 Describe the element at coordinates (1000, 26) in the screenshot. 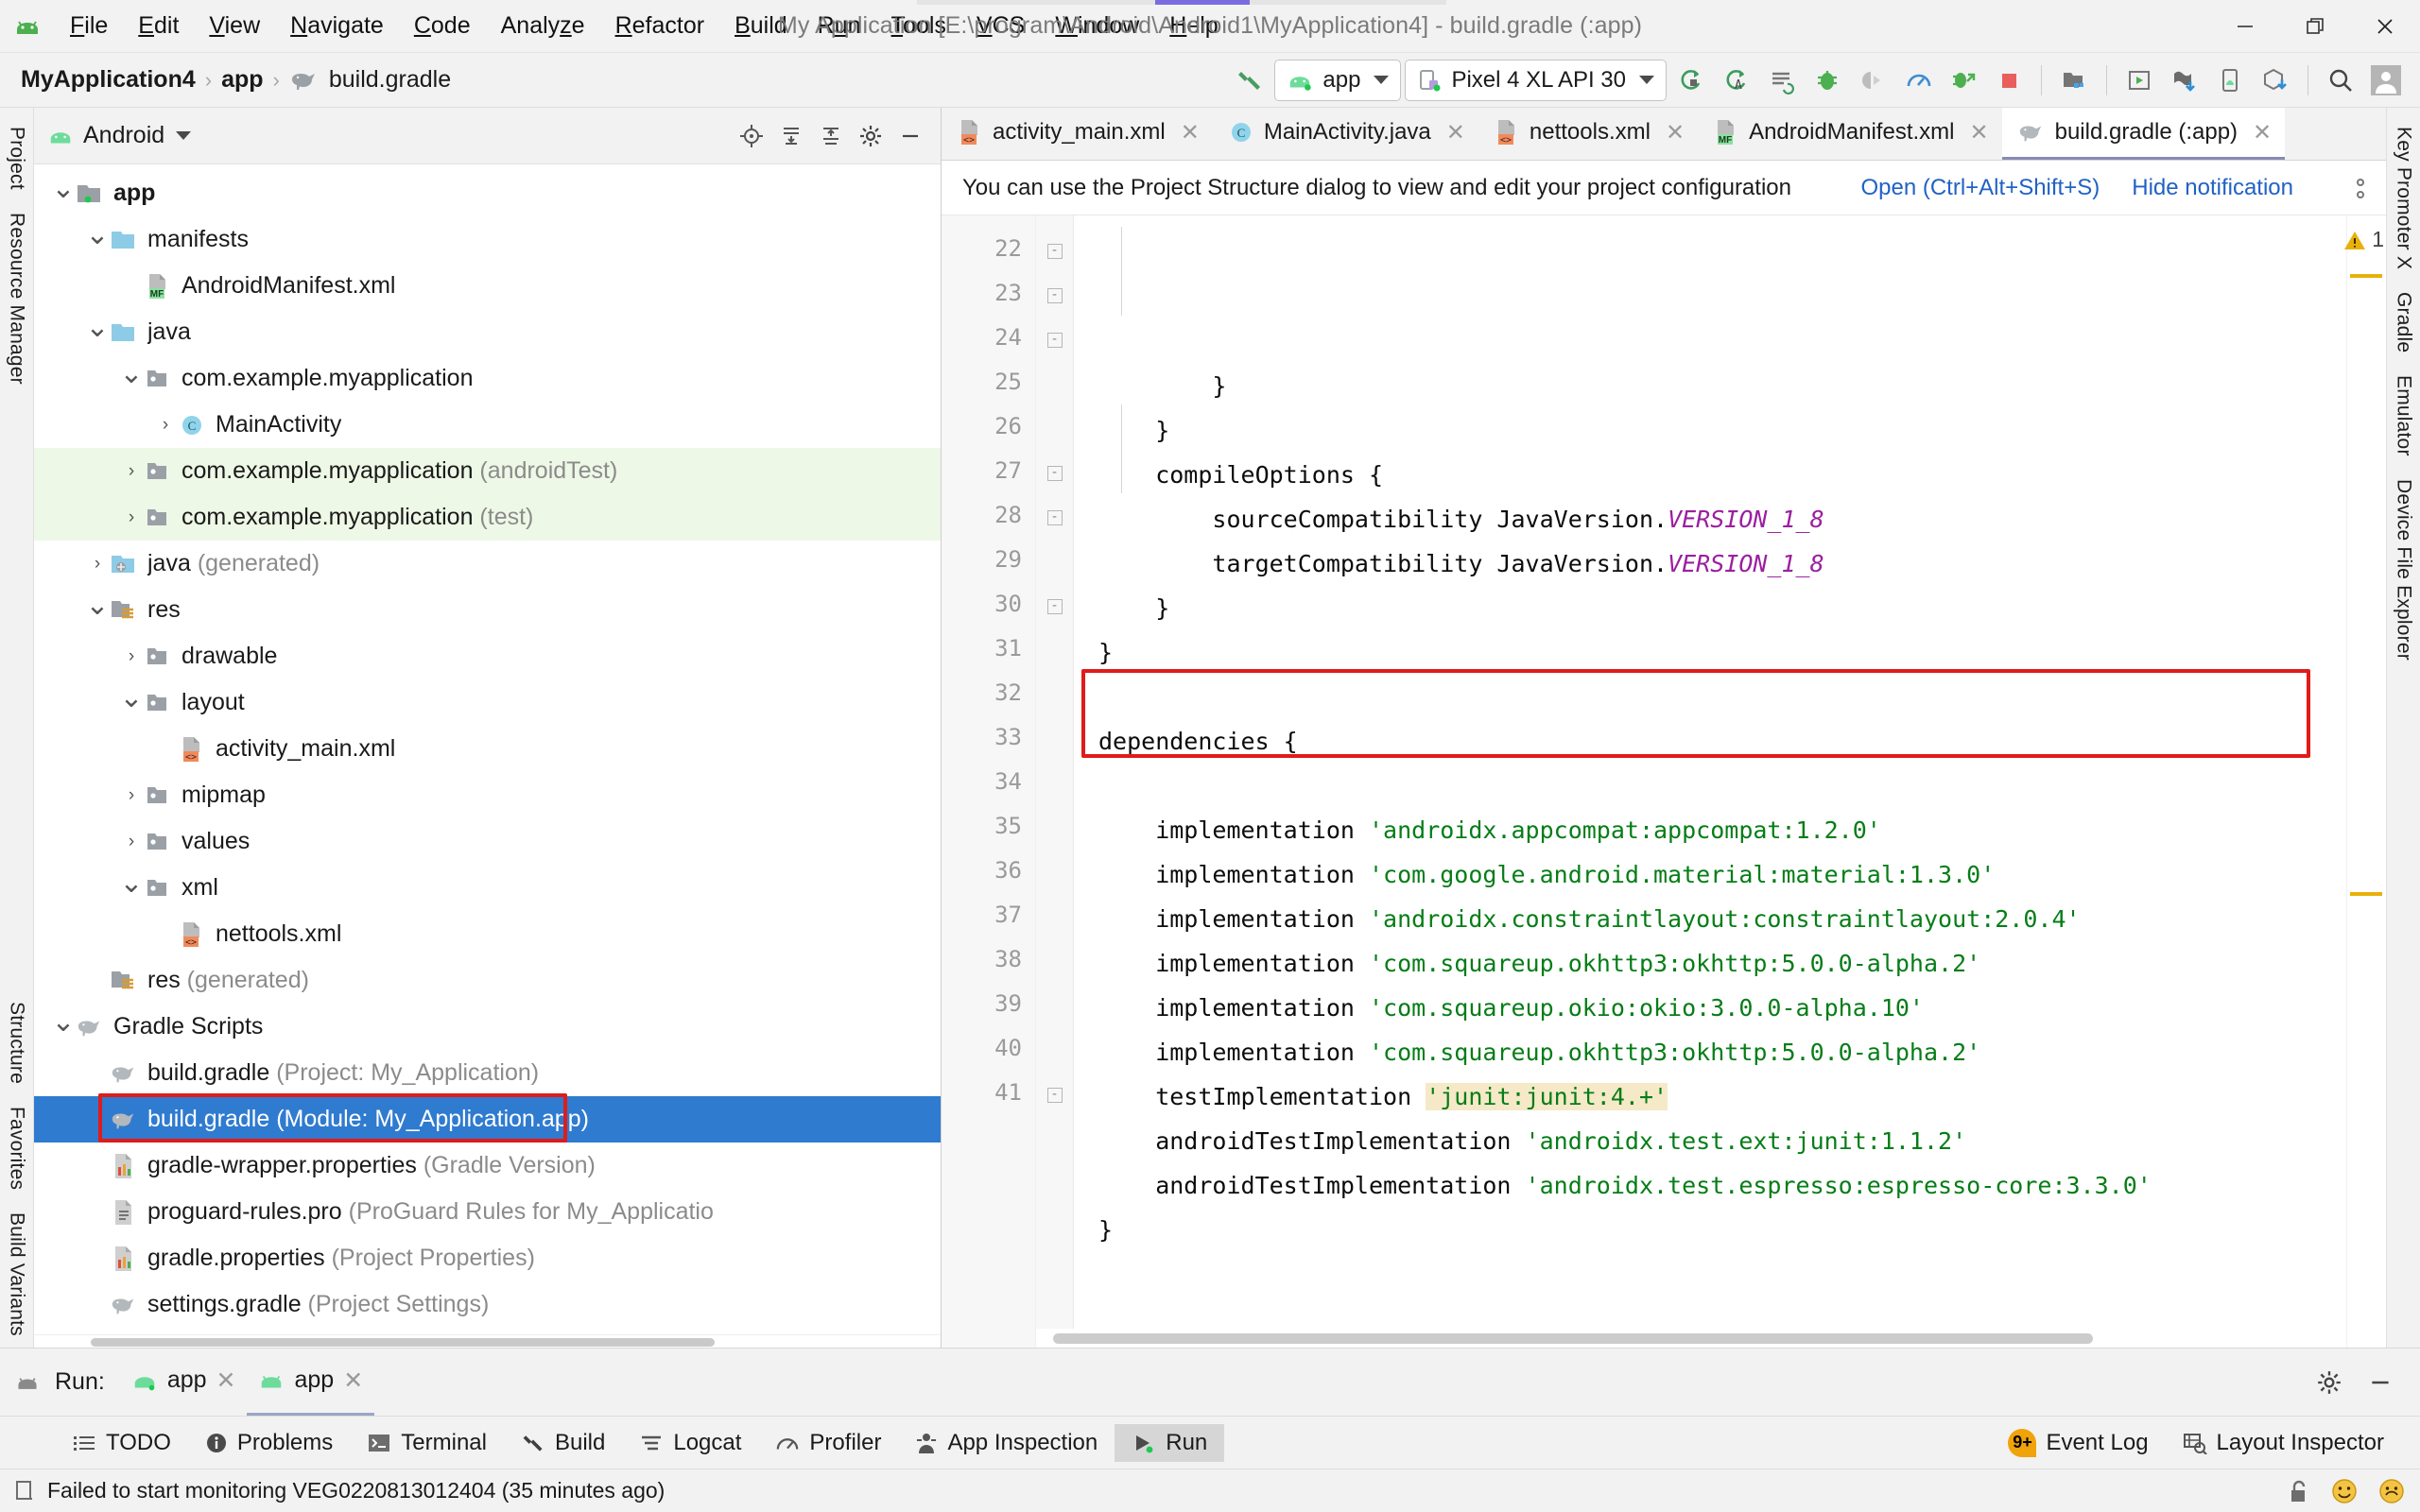

I see `menu-vcs: VCS` at that location.